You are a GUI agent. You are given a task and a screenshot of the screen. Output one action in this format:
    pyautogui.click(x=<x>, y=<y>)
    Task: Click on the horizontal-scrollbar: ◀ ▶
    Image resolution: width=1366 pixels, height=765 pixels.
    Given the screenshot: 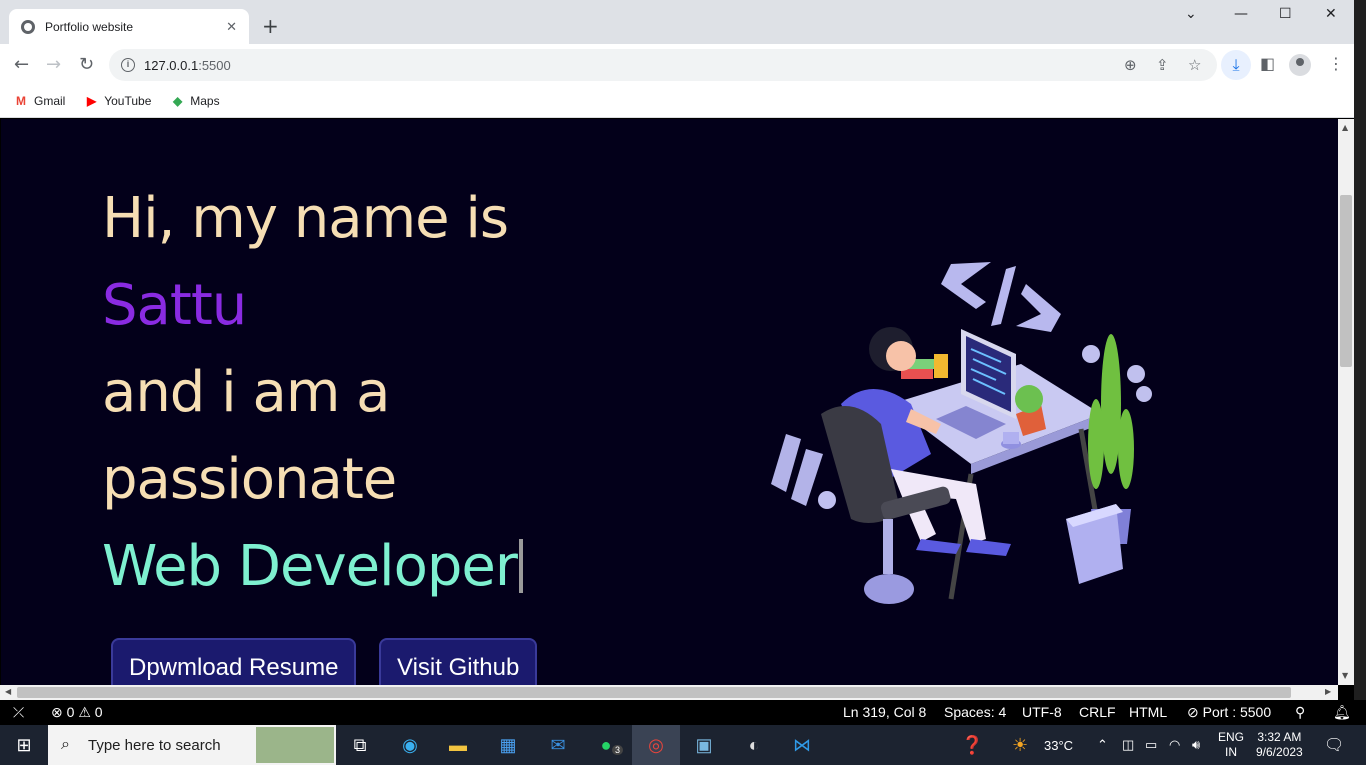 What is the action you would take?
    pyautogui.click(x=669, y=692)
    